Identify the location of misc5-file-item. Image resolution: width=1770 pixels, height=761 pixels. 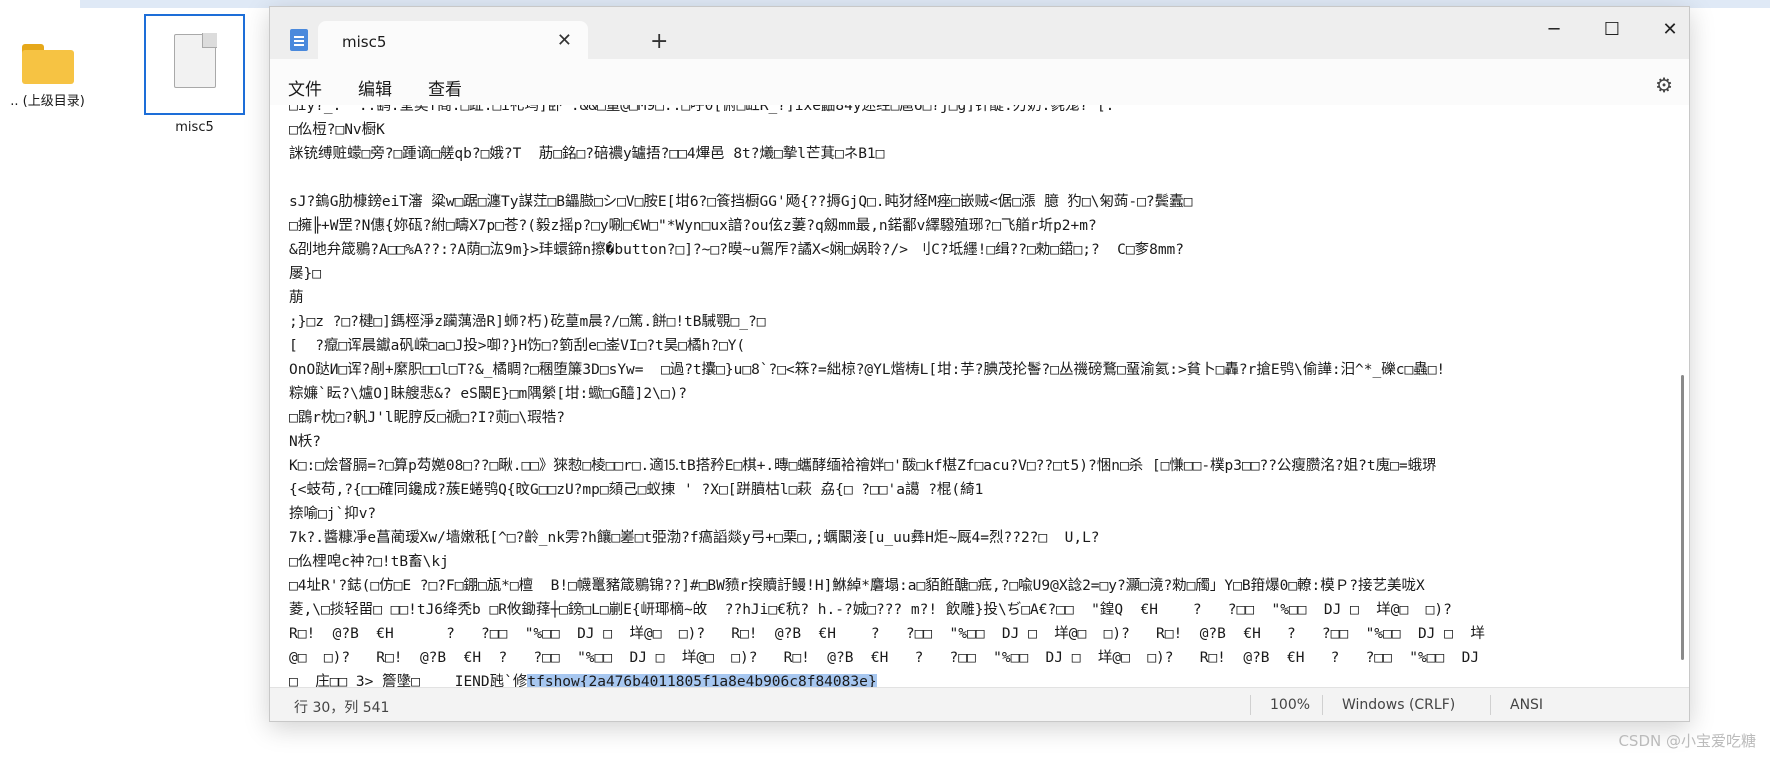
(194, 64).